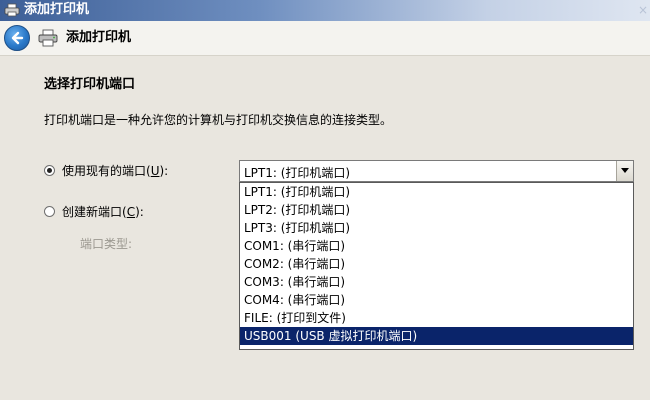 The height and width of the screenshot is (400, 650). What do you see at coordinates (103, 211) in the screenshot?
I see `create-new-port-label: 创建新端口(C):` at bounding box center [103, 211].